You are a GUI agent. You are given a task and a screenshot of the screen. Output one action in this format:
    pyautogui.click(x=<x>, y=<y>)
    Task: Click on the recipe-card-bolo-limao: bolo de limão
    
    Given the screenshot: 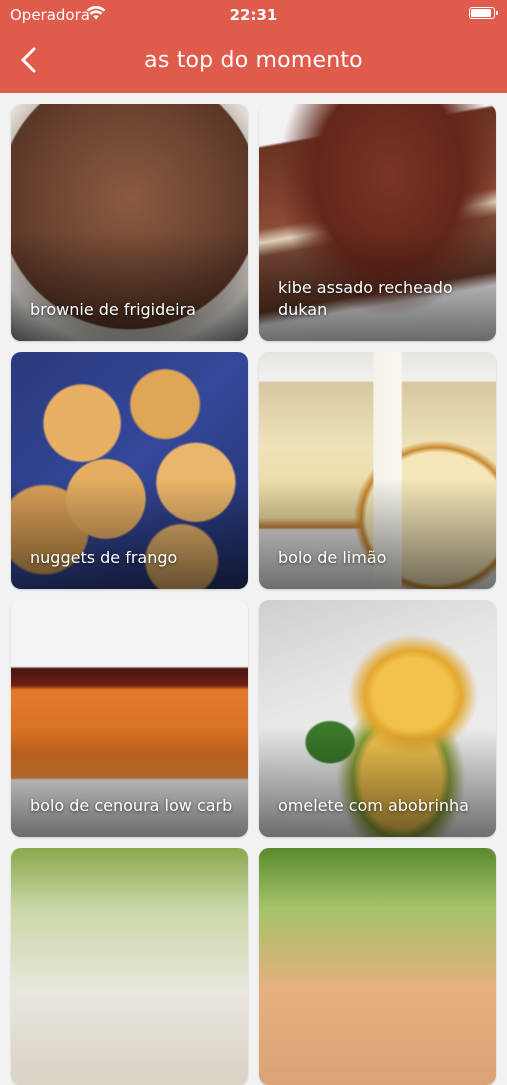 What is the action you would take?
    pyautogui.click(x=377, y=470)
    